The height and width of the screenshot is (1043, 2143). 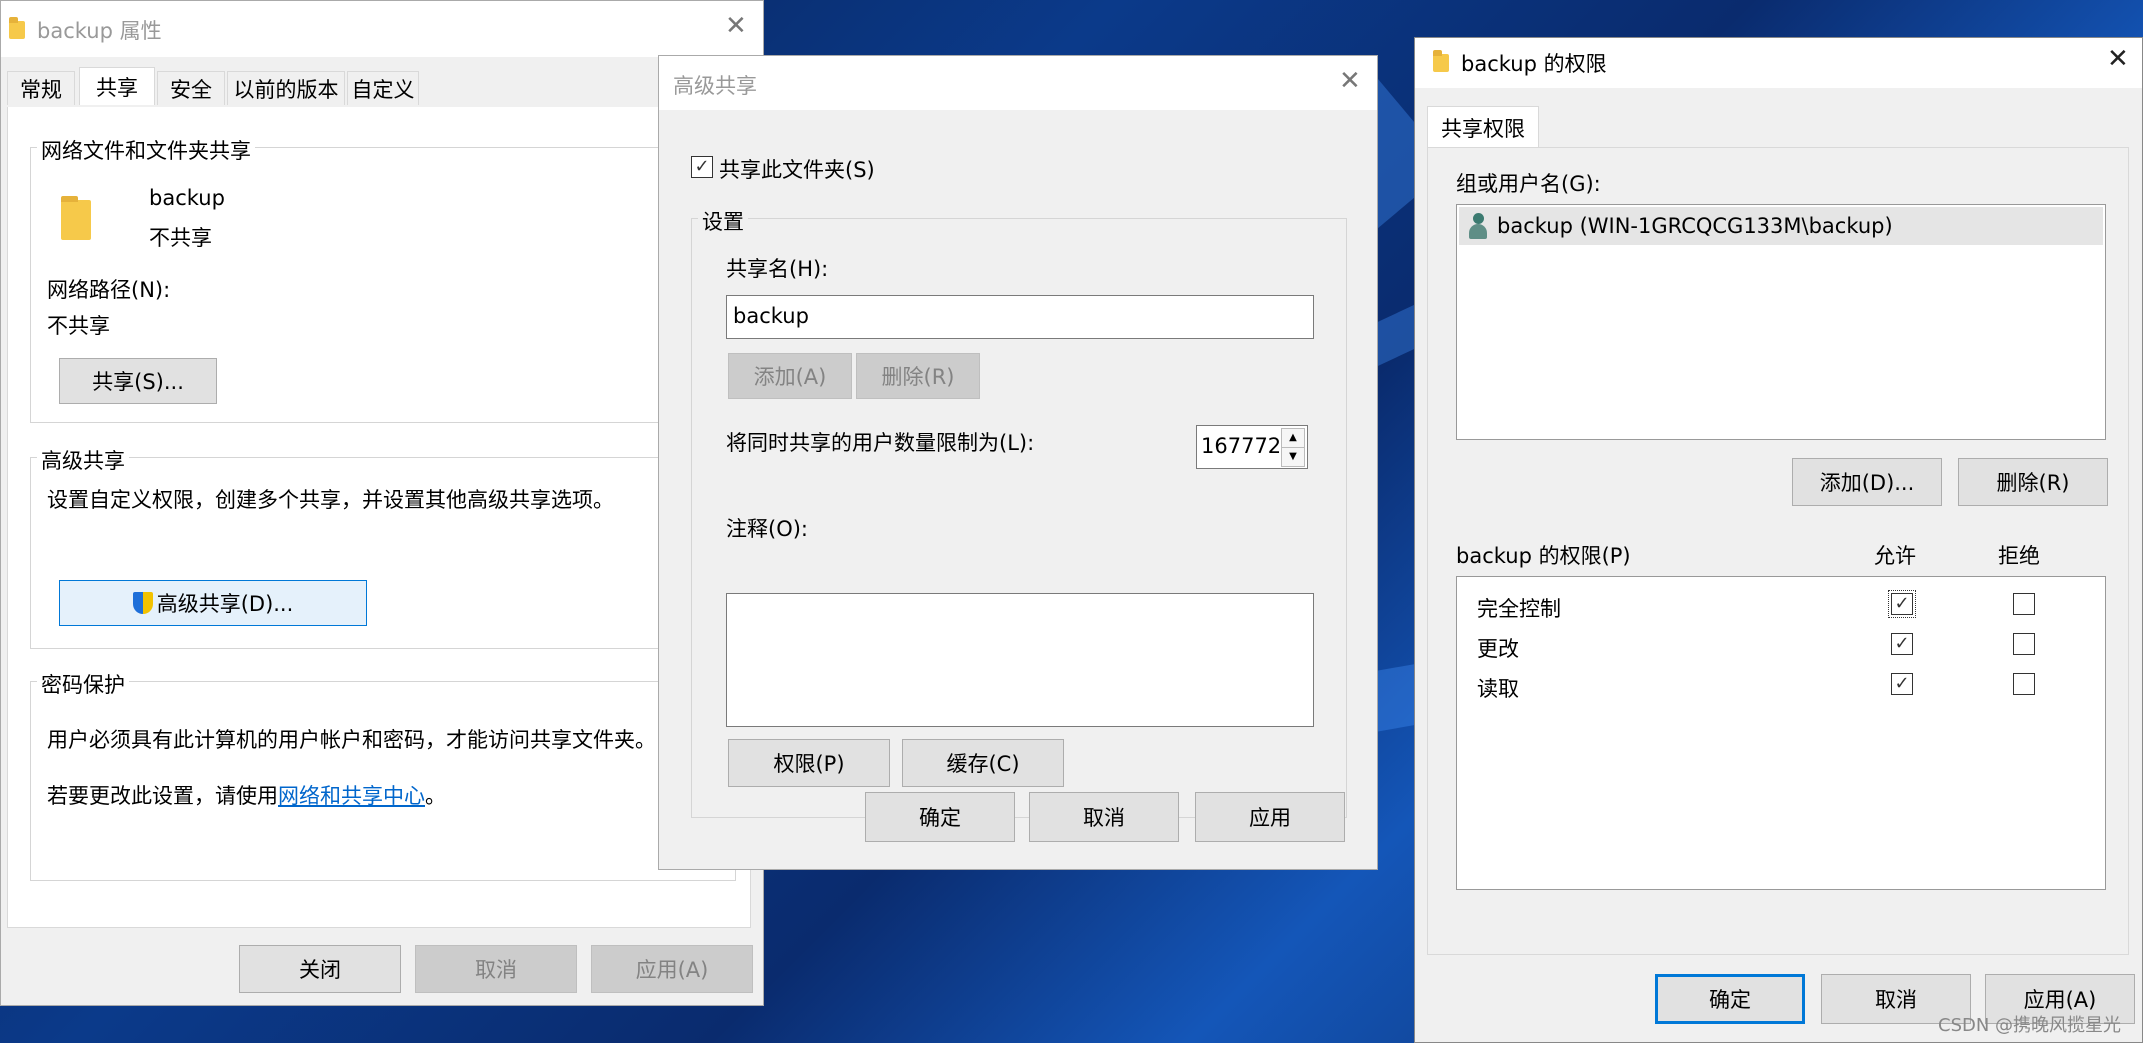 What do you see at coordinates (41, 88) in the screenshot?
I see `tab-general: 常规` at bounding box center [41, 88].